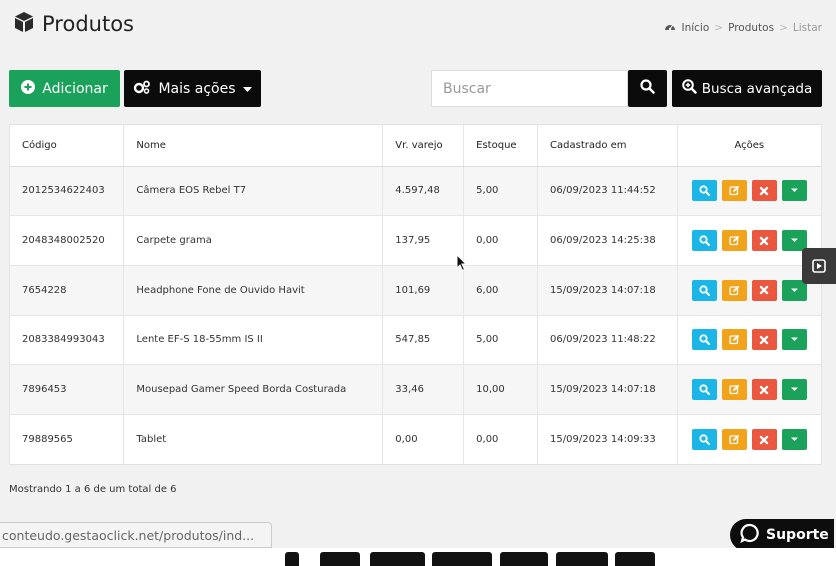  I want to click on breadcrumb-products: Produtos, so click(751, 28).